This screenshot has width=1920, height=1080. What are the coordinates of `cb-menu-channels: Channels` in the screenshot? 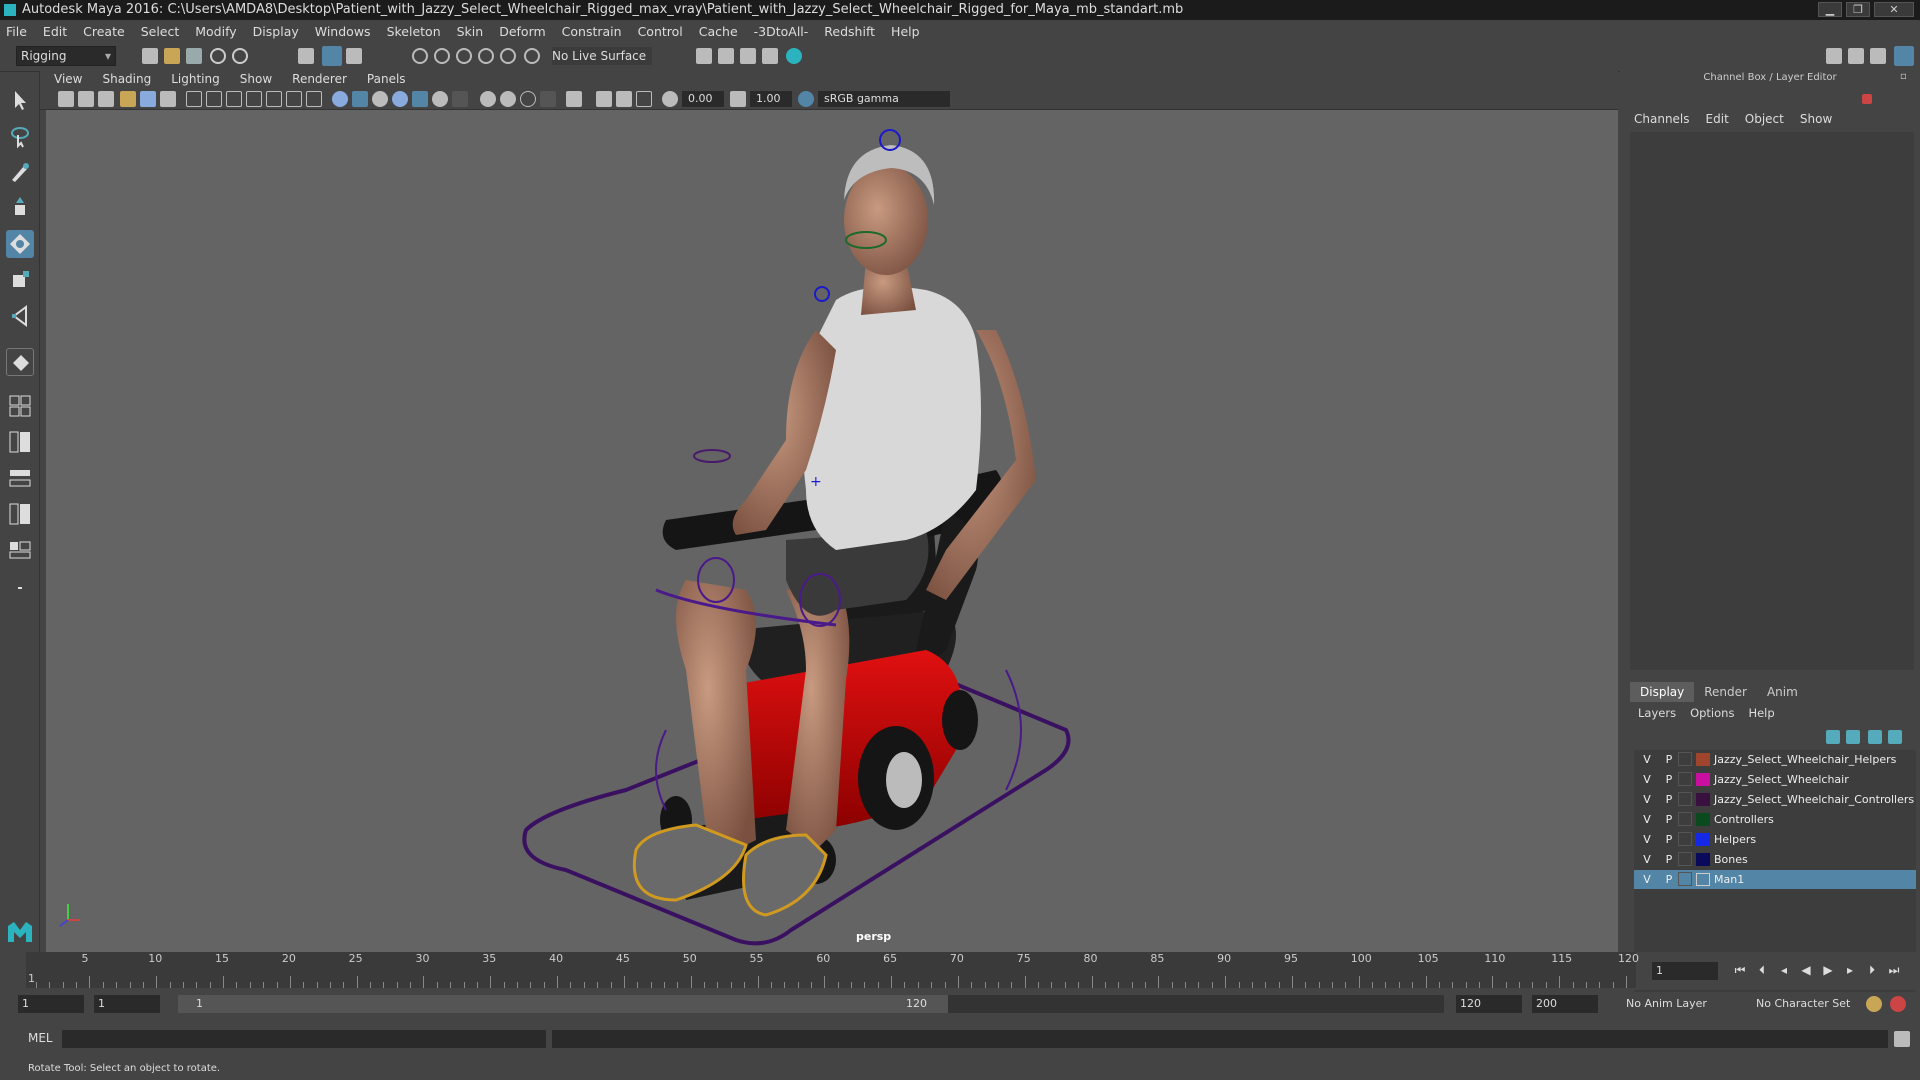 It's located at (1662, 119).